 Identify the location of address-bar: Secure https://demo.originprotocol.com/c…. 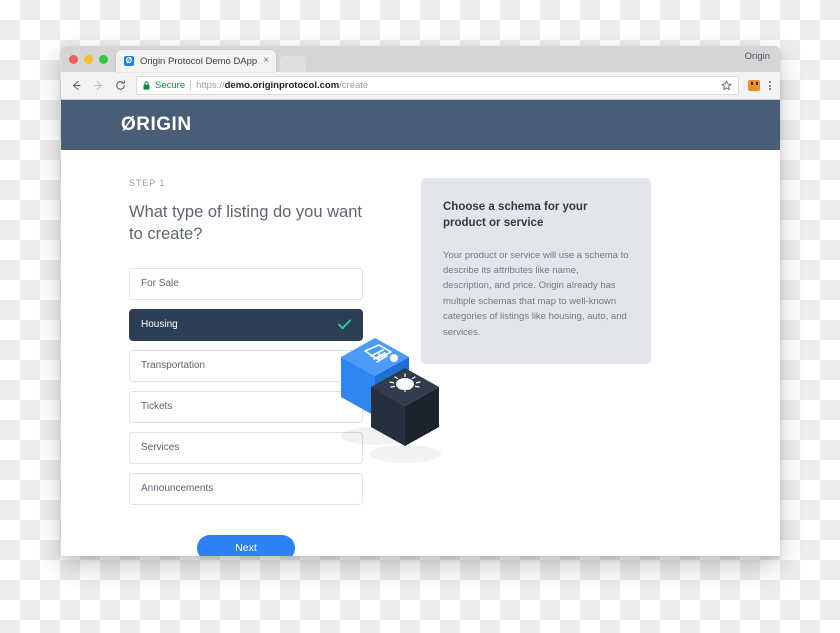
(437, 85).